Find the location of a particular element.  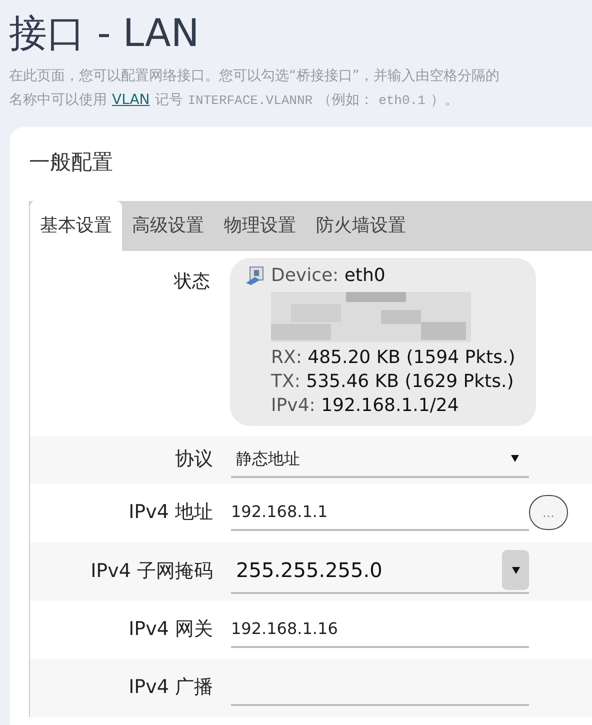

code-text: INTERFACE.VLANNR is located at coordinates (250, 101).